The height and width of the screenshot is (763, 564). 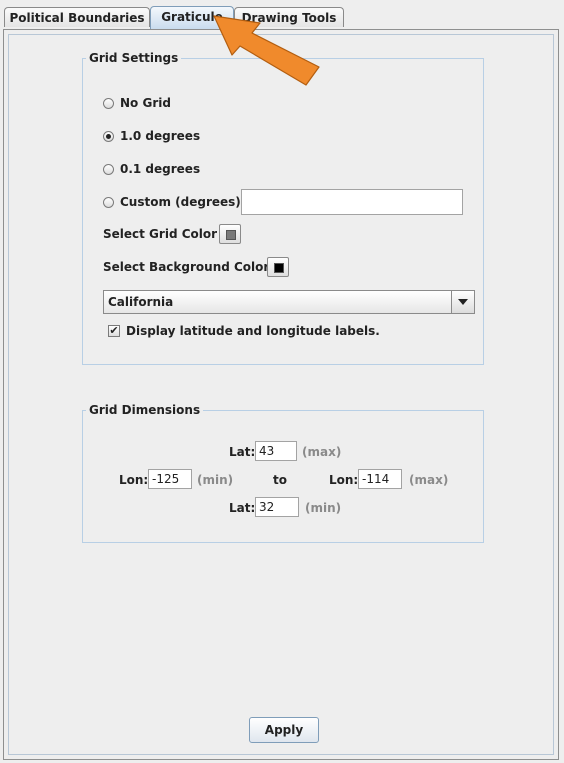 I want to click on radio-label-no-grid: No Grid, so click(x=145, y=103).